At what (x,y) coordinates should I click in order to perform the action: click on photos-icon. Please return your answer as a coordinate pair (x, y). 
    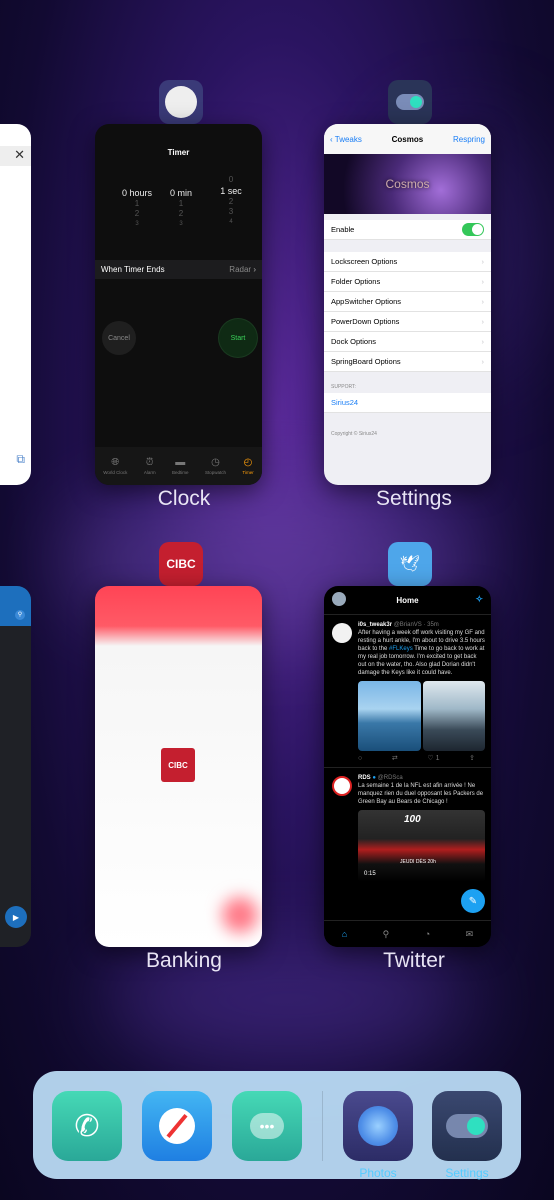
    Looking at the image, I should click on (378, 1126).